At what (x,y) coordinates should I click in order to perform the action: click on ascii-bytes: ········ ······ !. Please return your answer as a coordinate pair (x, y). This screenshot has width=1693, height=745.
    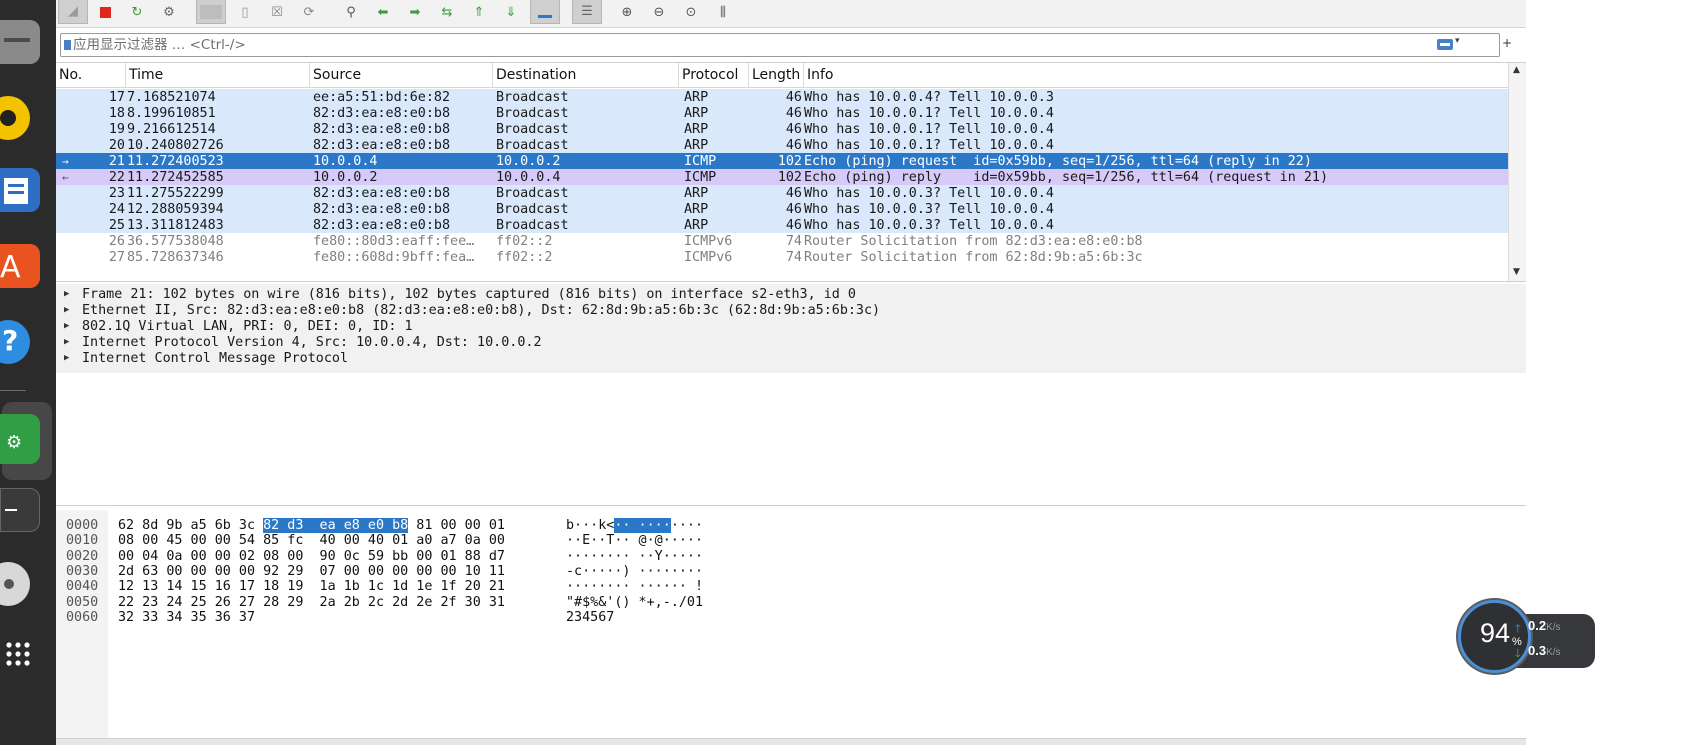
    Looking at the image, I should click on (634, 587).